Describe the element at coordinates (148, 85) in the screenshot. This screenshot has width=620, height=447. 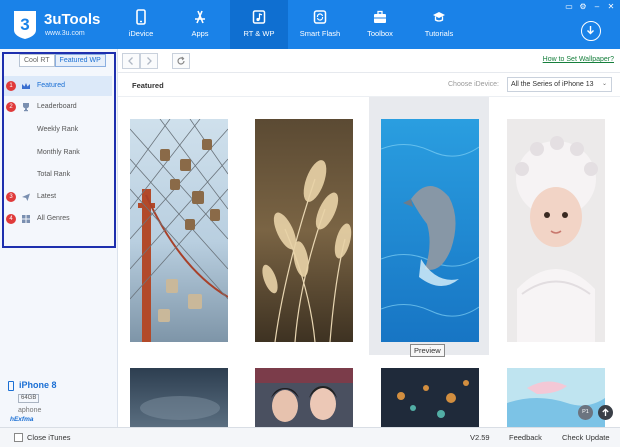
I see `page-title: Featured` at that location.